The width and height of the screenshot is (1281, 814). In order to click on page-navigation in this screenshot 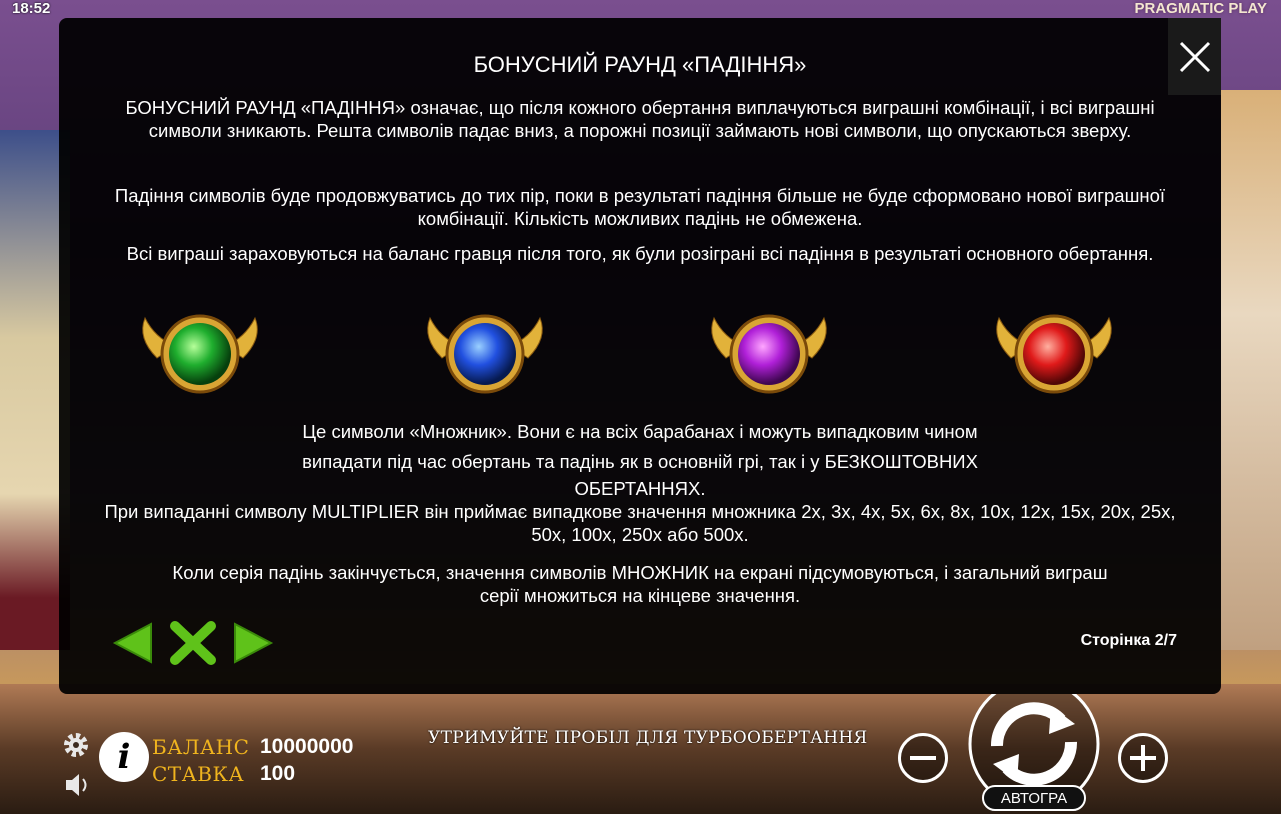, I will do `click(193, 643)`.